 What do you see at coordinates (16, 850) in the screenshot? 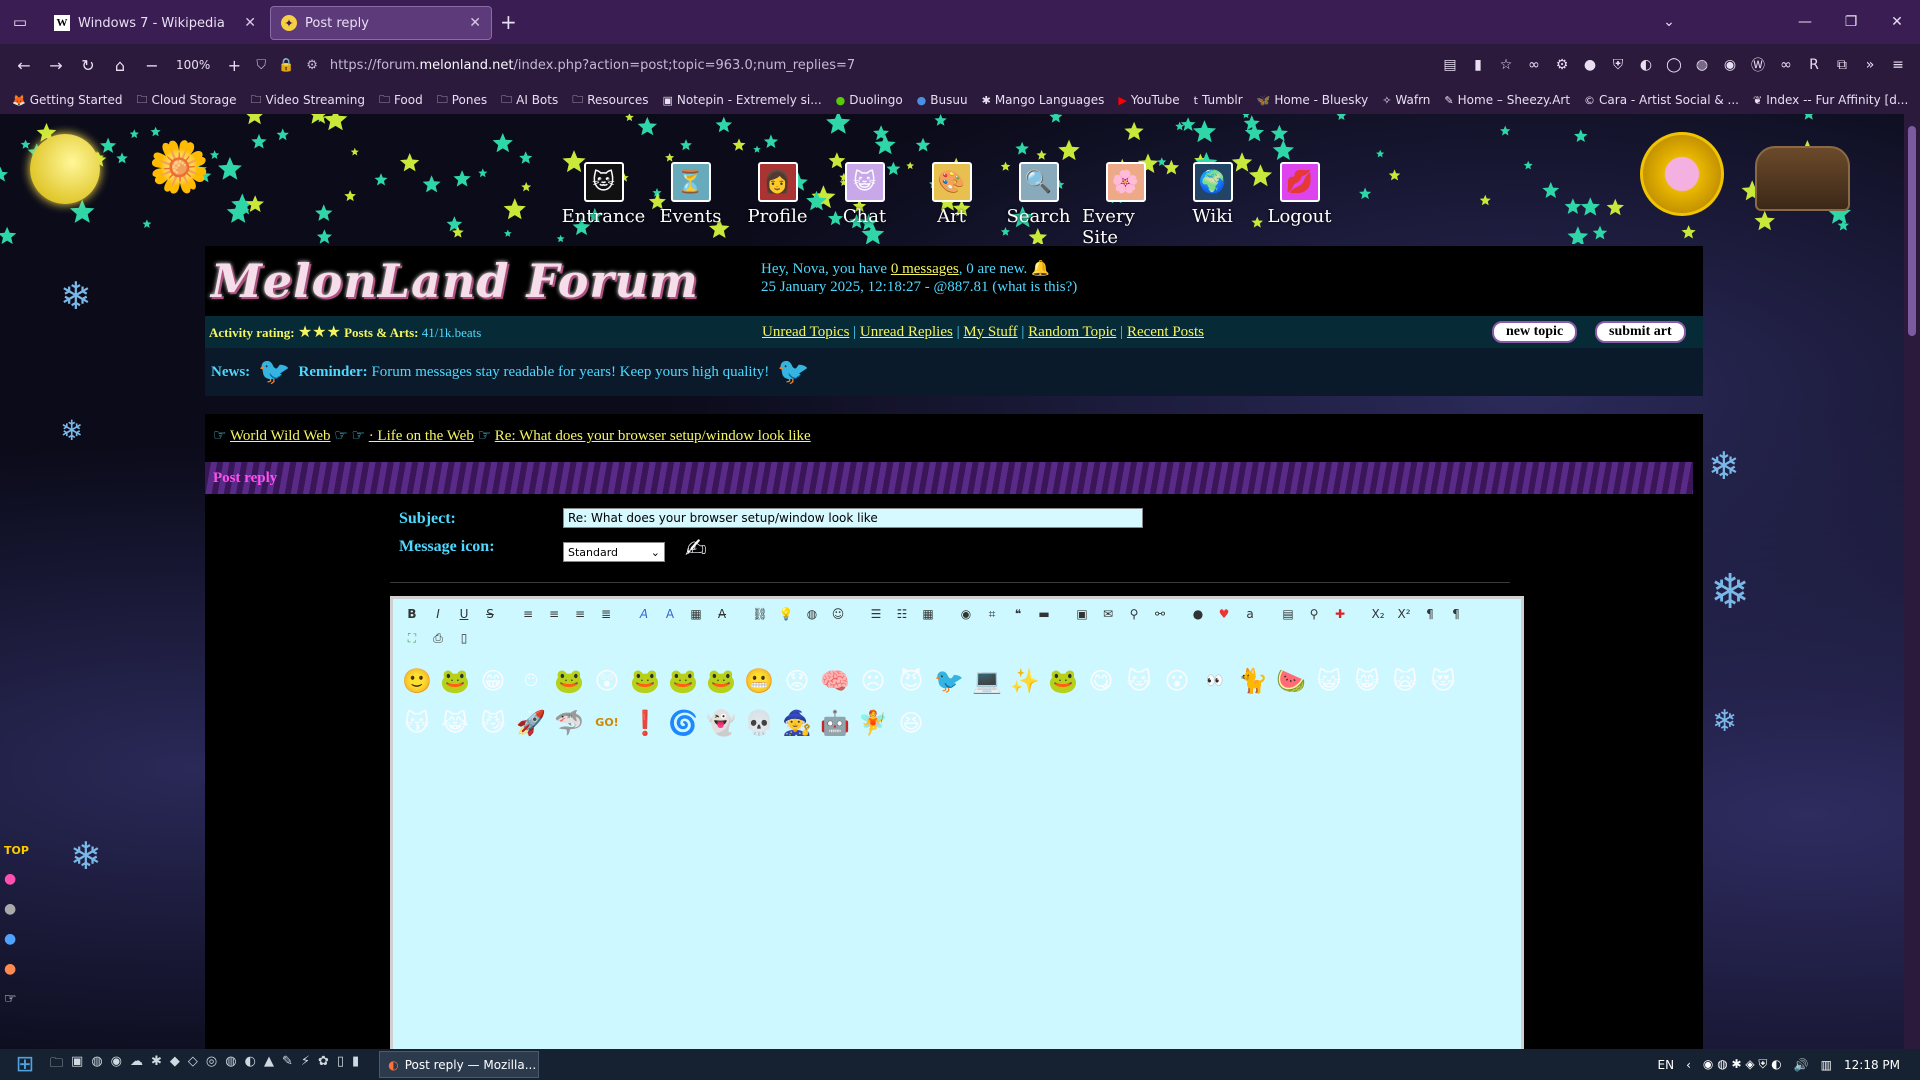
I see `top-icon: TOP` at bounding box center [16, 850].